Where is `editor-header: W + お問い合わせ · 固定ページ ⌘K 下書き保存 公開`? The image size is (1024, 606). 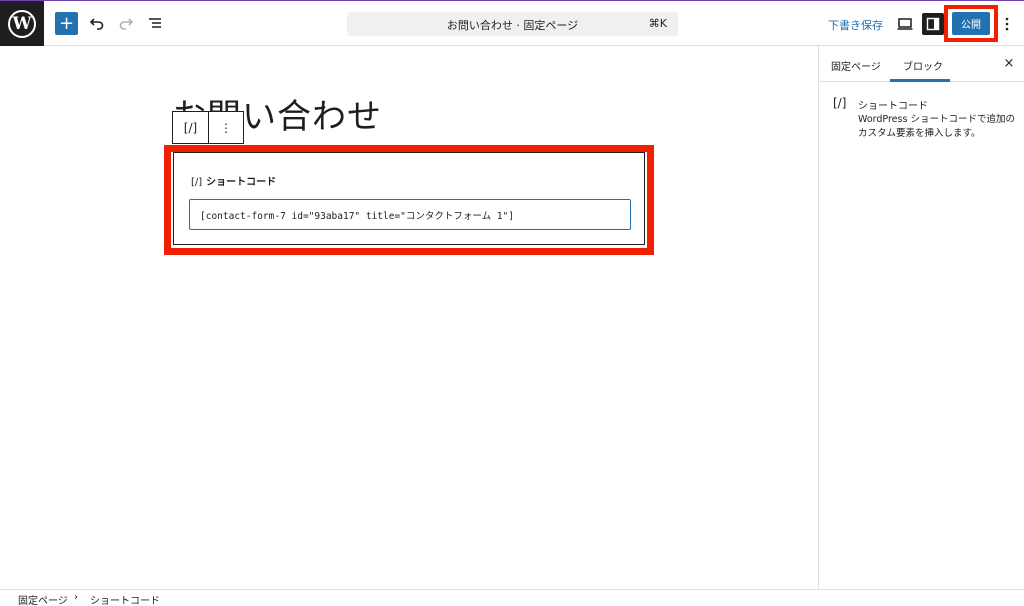
editor-header: W + お問い合わせ · 固定ページ ⌘K 下書き保存 公開 is located at coordinates (512, 23).